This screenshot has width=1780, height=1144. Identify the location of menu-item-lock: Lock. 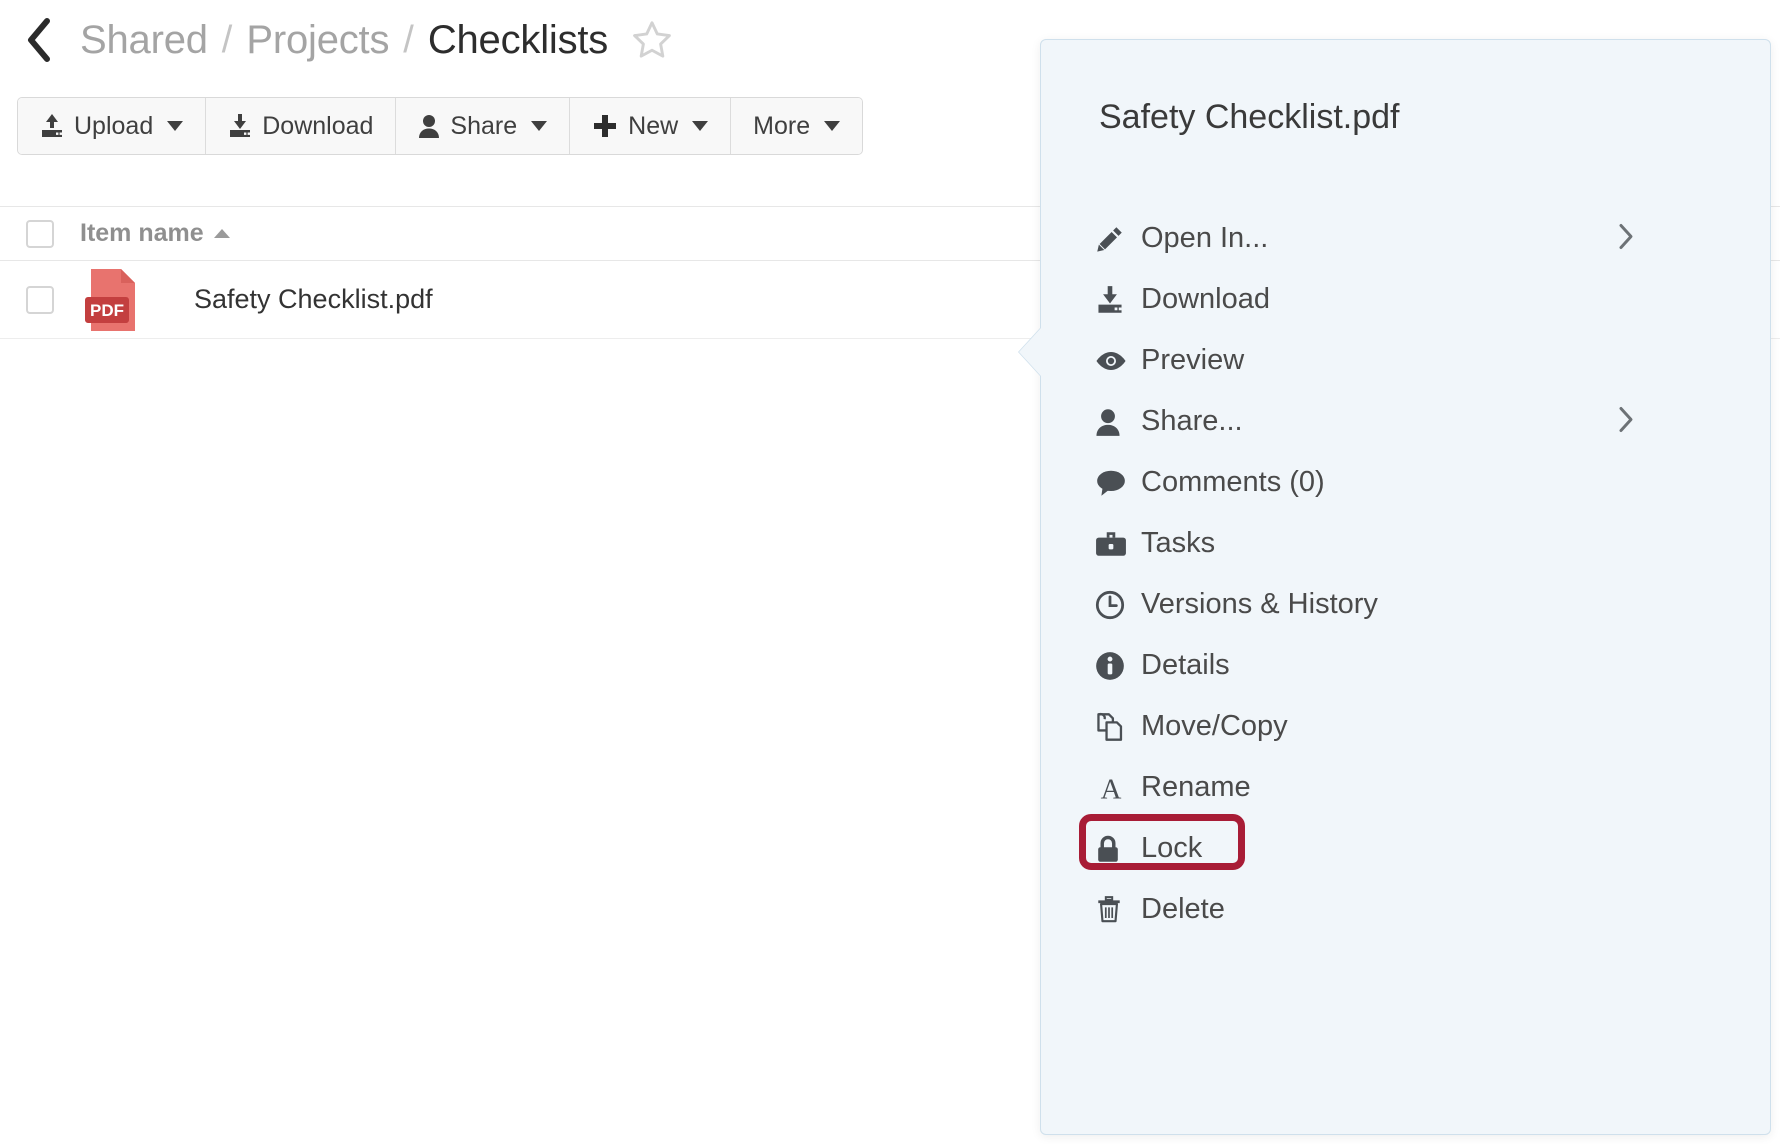
(1406, 846).